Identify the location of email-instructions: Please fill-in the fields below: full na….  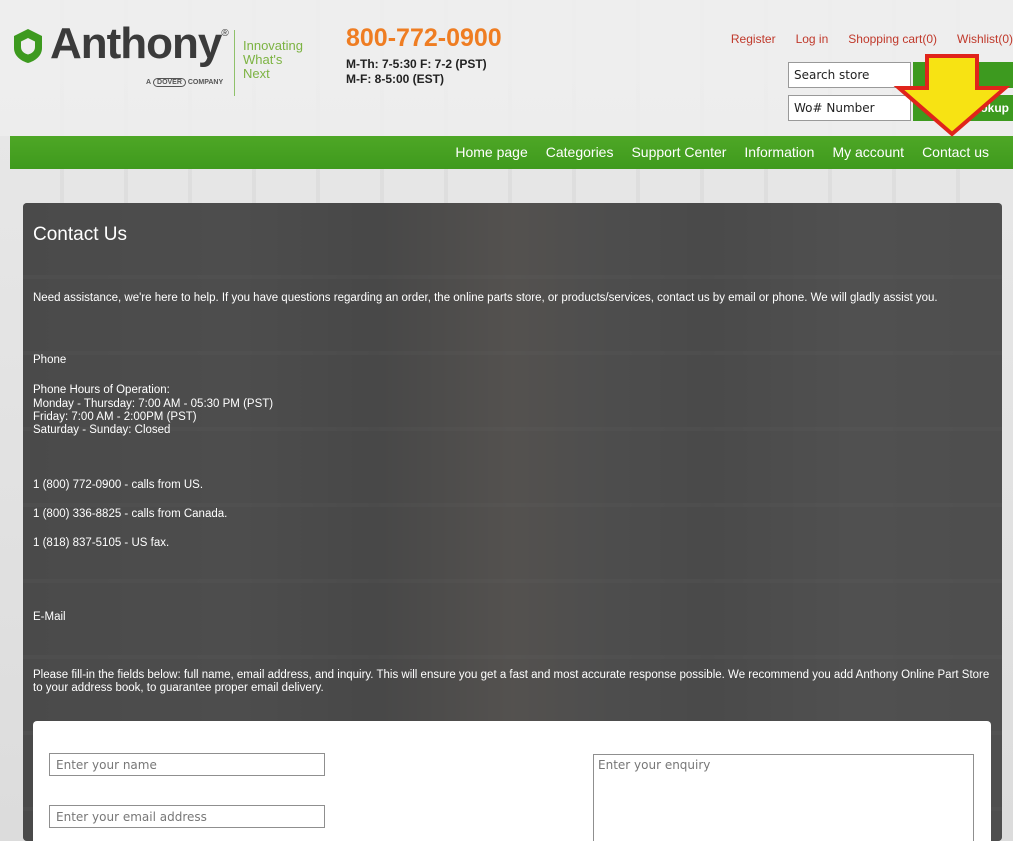
(511, 681).